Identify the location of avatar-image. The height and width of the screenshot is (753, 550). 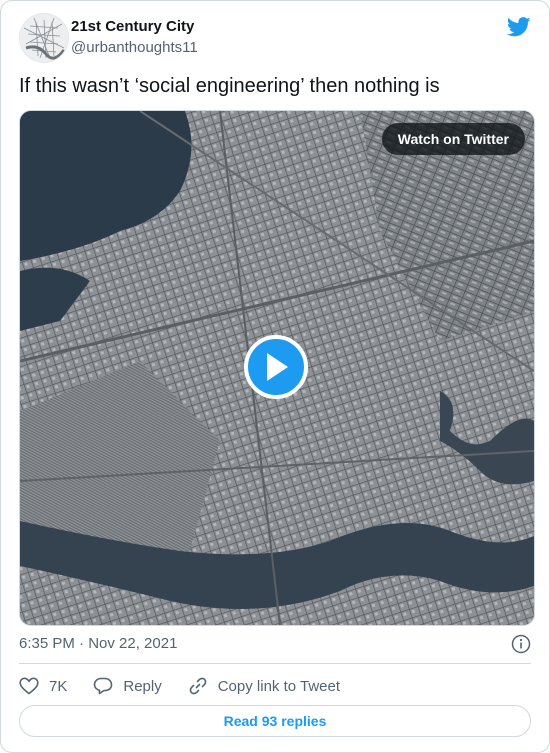
(44, 38).